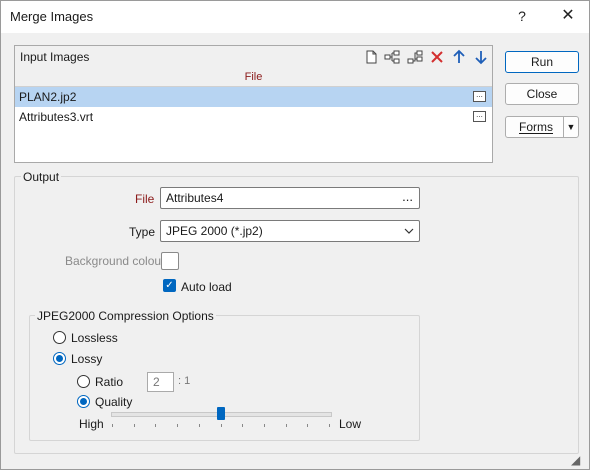 The width and height of the screenshot is (590, 470). Describe the element at coordinates (575, 460) in the screenshot. I see `resize-grip-icon: ◢` at that location.